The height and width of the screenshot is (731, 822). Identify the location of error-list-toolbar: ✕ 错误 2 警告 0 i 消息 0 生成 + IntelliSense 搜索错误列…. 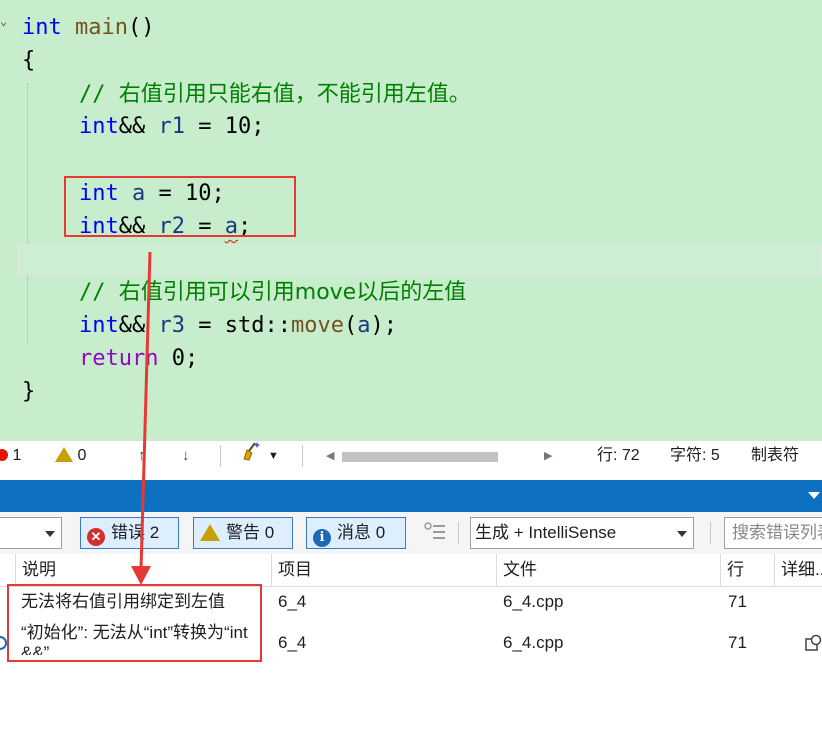
(411, 533).